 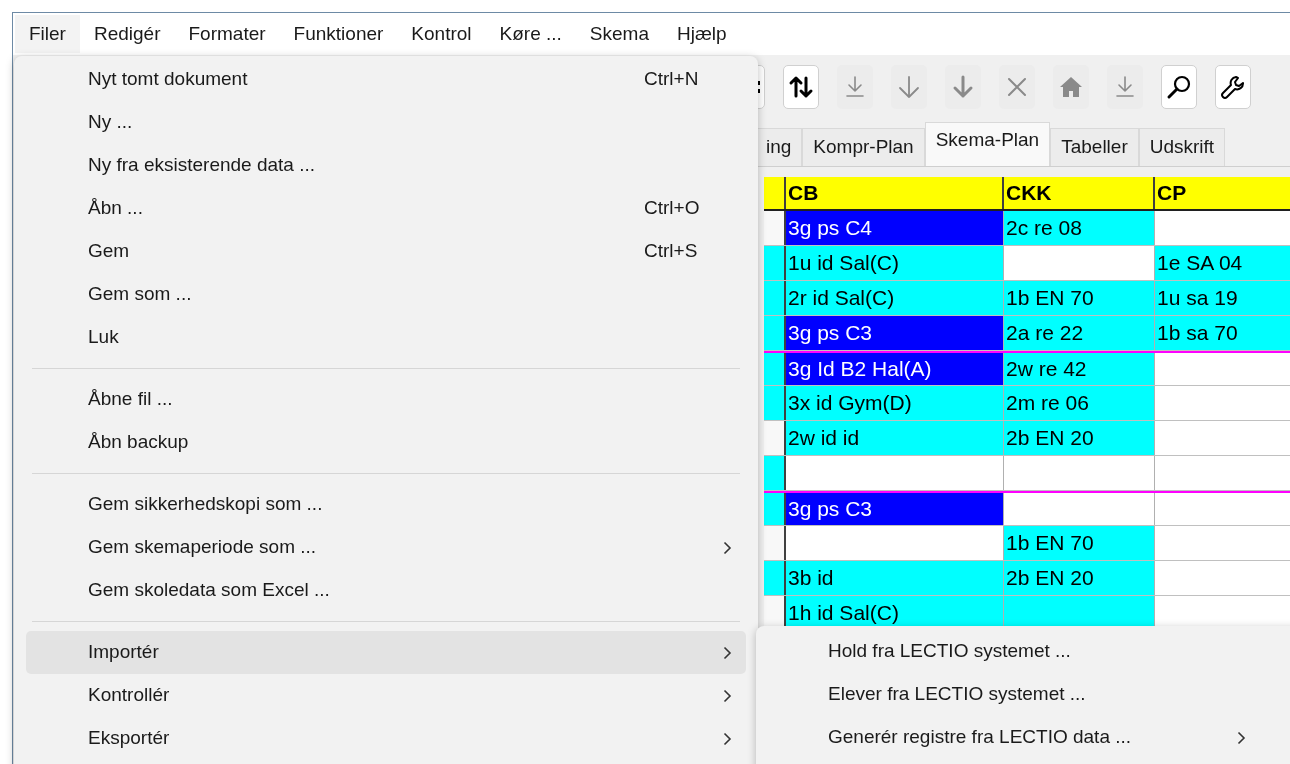 What do you see at coordinates (1079, 403) in the screenshot?
I see `grid-cell: 2m re 06` at bounding box center [1079, 403].